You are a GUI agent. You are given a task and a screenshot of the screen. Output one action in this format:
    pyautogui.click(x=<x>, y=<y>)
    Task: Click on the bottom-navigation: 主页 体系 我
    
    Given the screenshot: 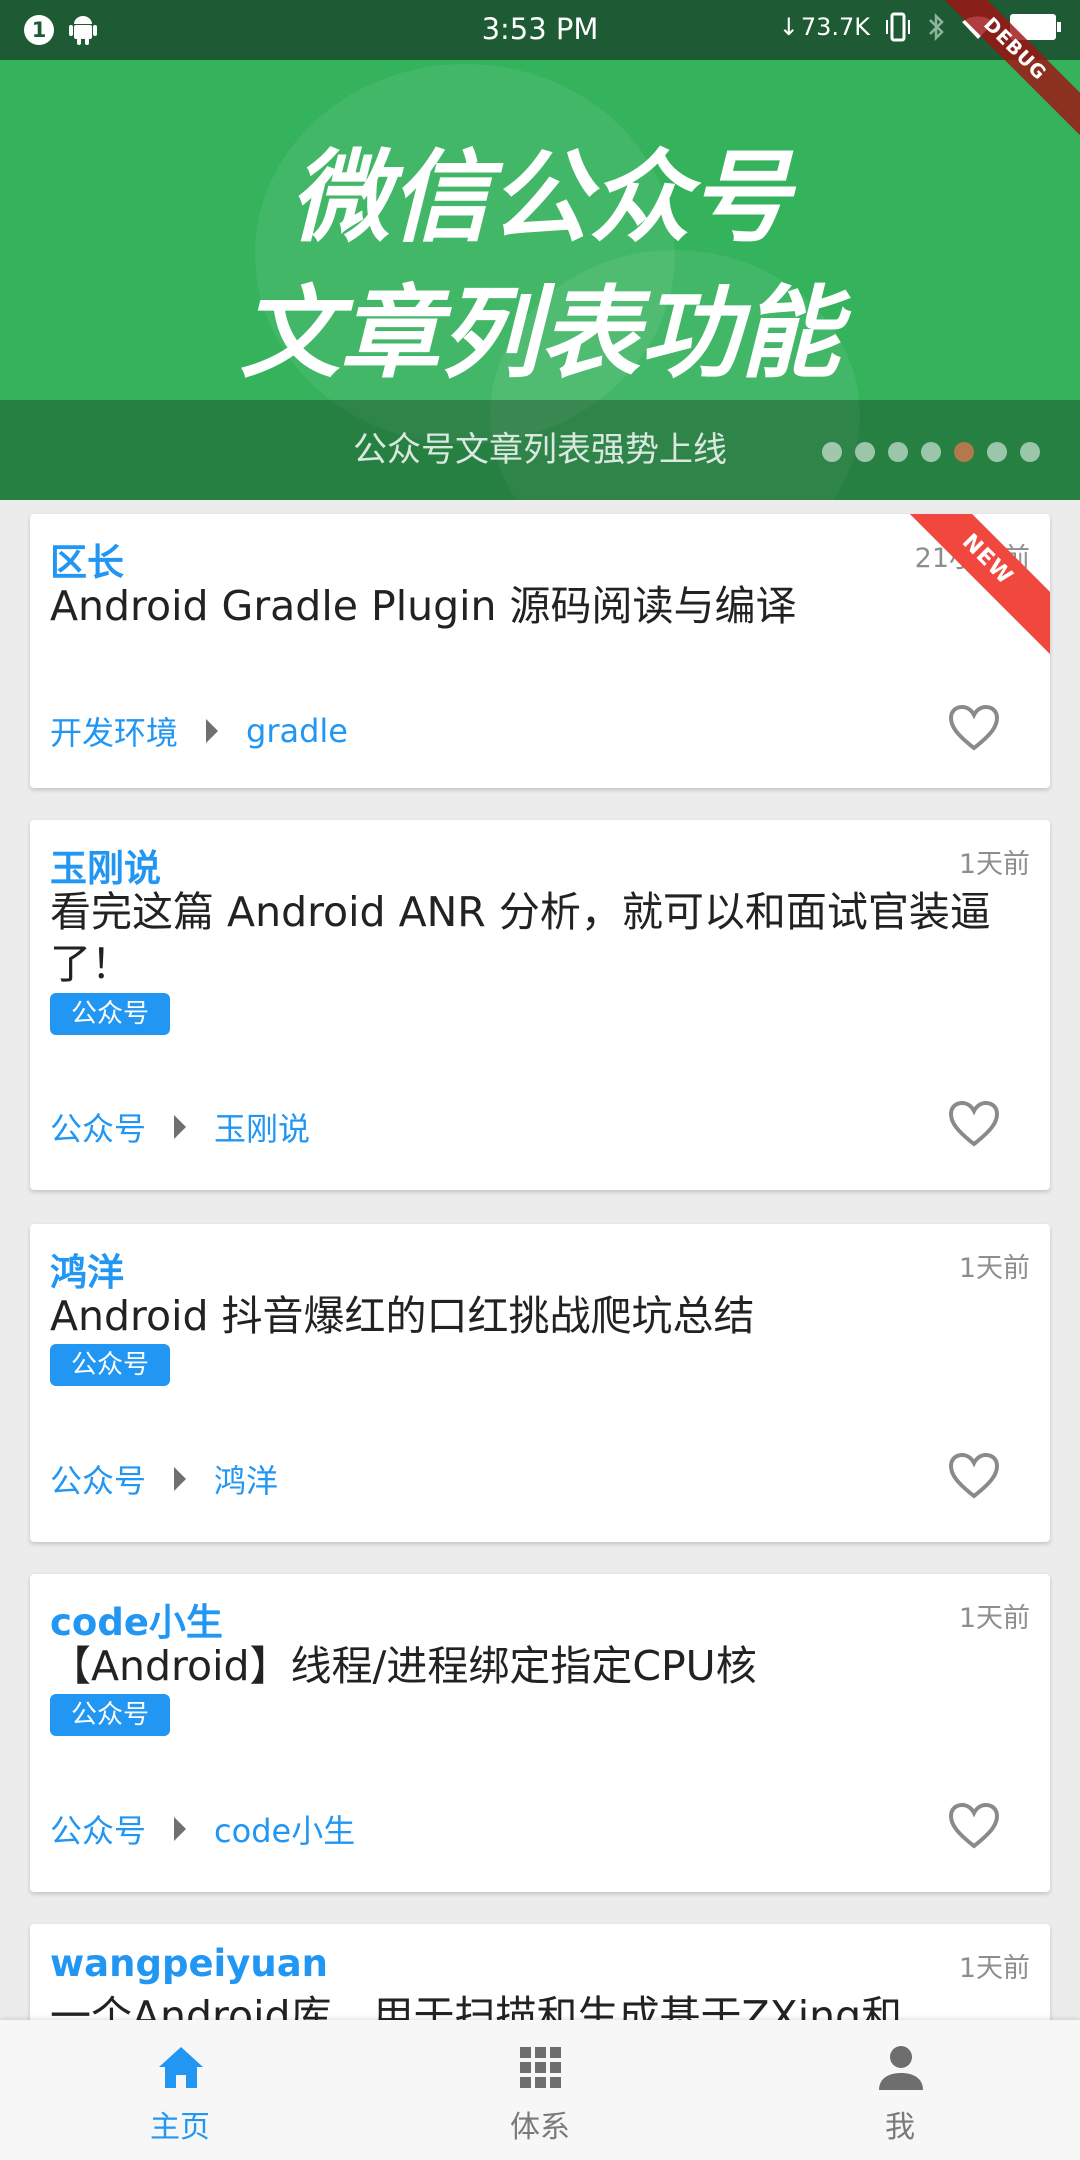 What is the action you would take?
    pyautogui.click(x=540, y=2090)
    